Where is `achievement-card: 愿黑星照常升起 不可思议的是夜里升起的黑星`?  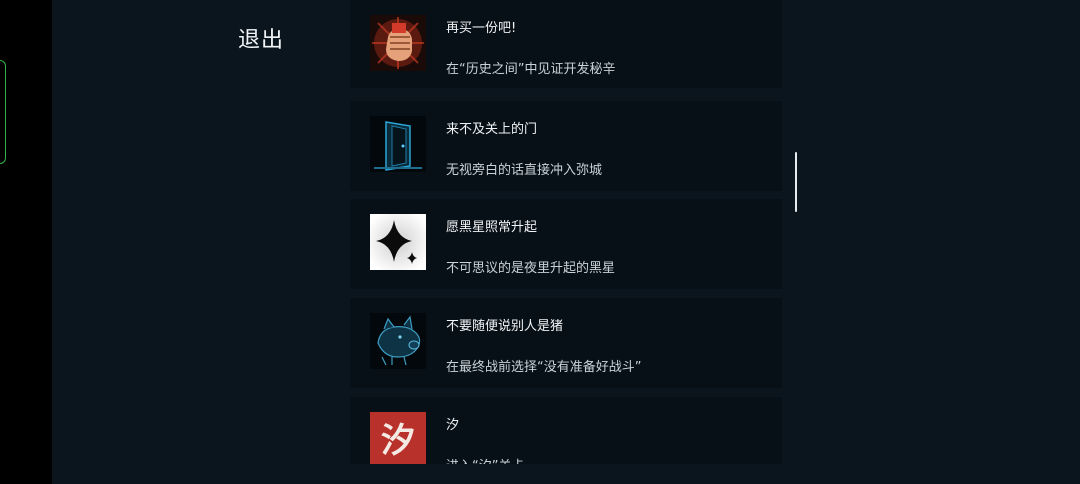
achievement-card: 愿黑星照常升起 不可思议的是夜里升起的黑星 is located at coordinates (566, 244).